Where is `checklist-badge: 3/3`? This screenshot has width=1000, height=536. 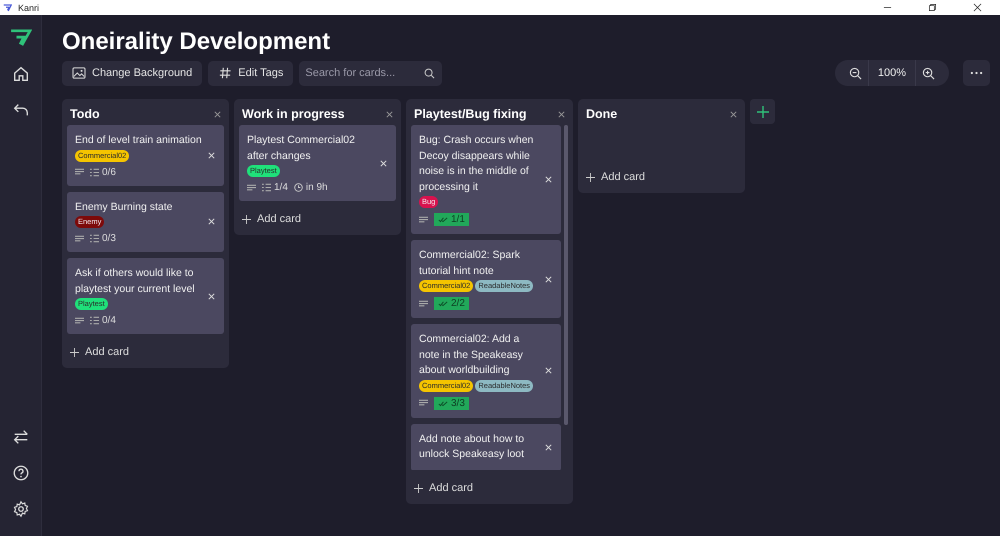 checklist-badge: 3/3 is located at coordinates (451, 403).